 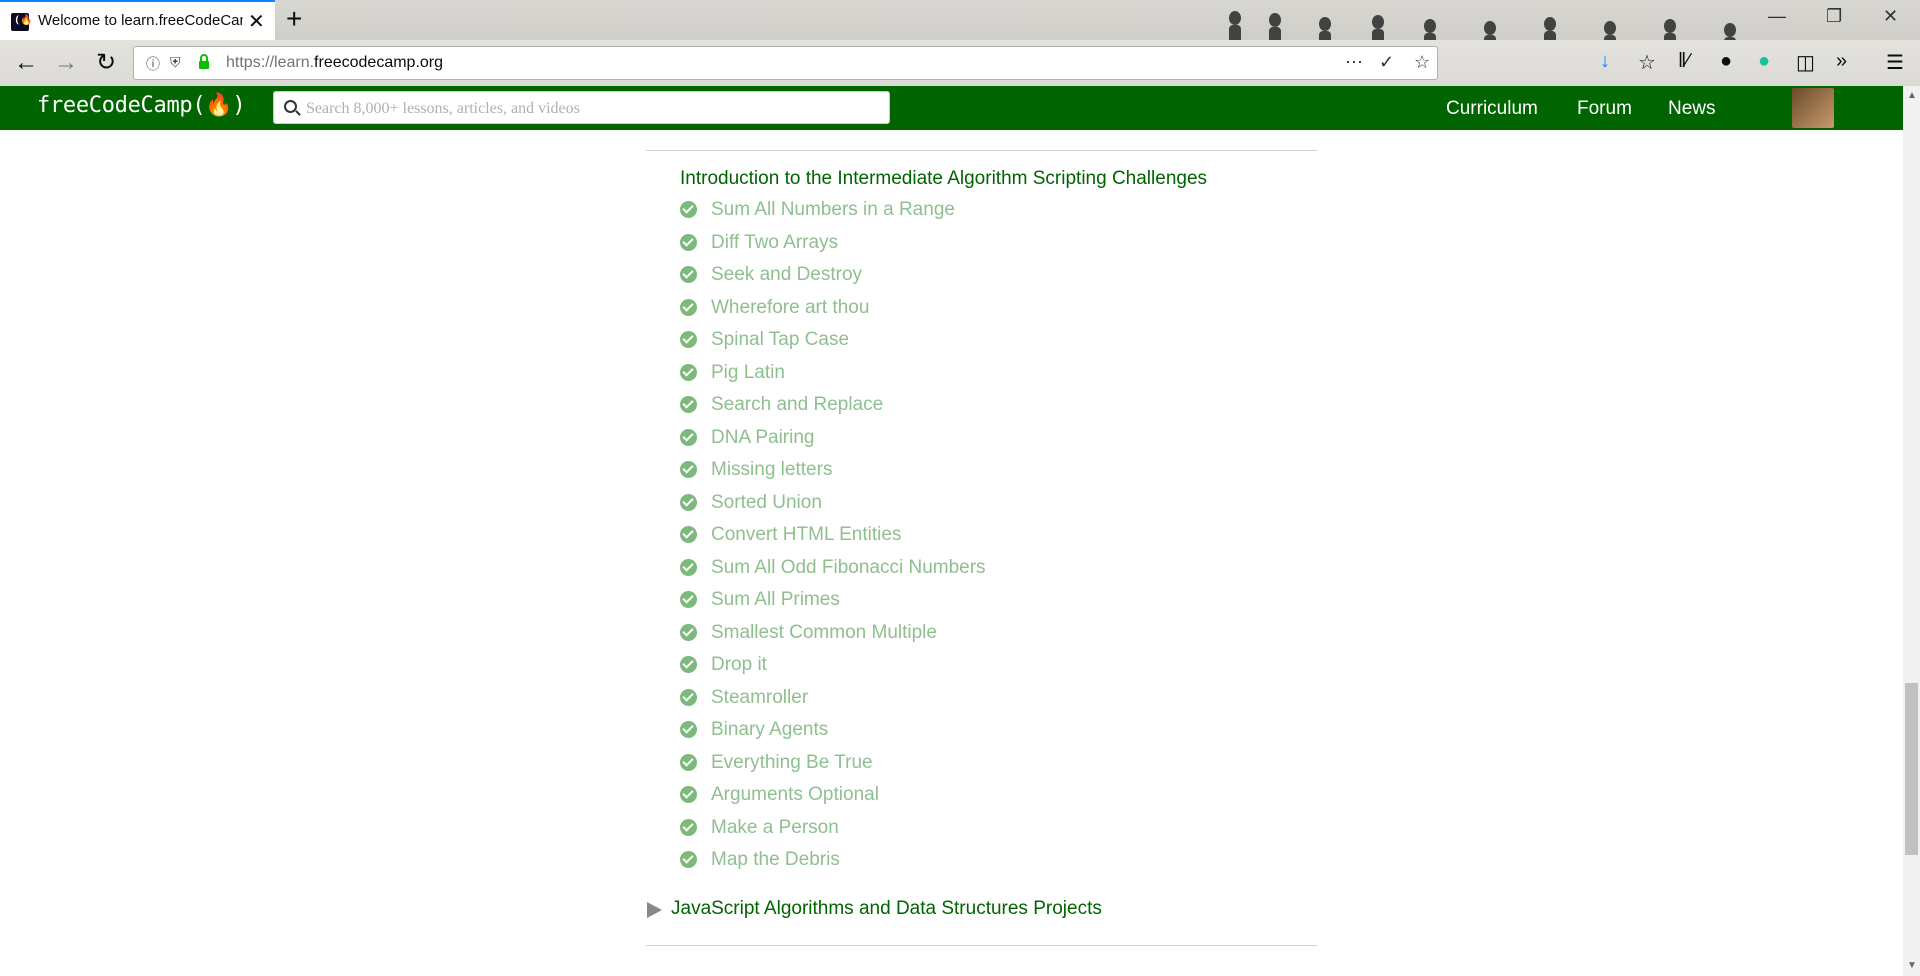 I want to click on freecodecamp-logo: freeCodeCamp(🔥), so click(x=141, y=105).